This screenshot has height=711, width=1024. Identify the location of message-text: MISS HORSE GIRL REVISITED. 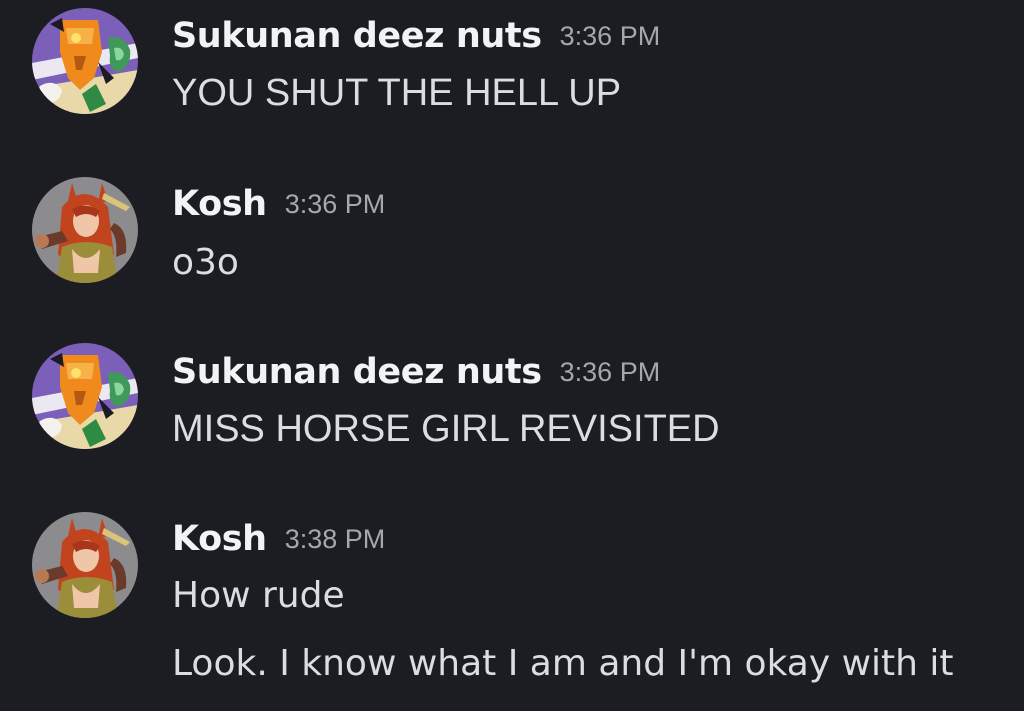
(446, 429).